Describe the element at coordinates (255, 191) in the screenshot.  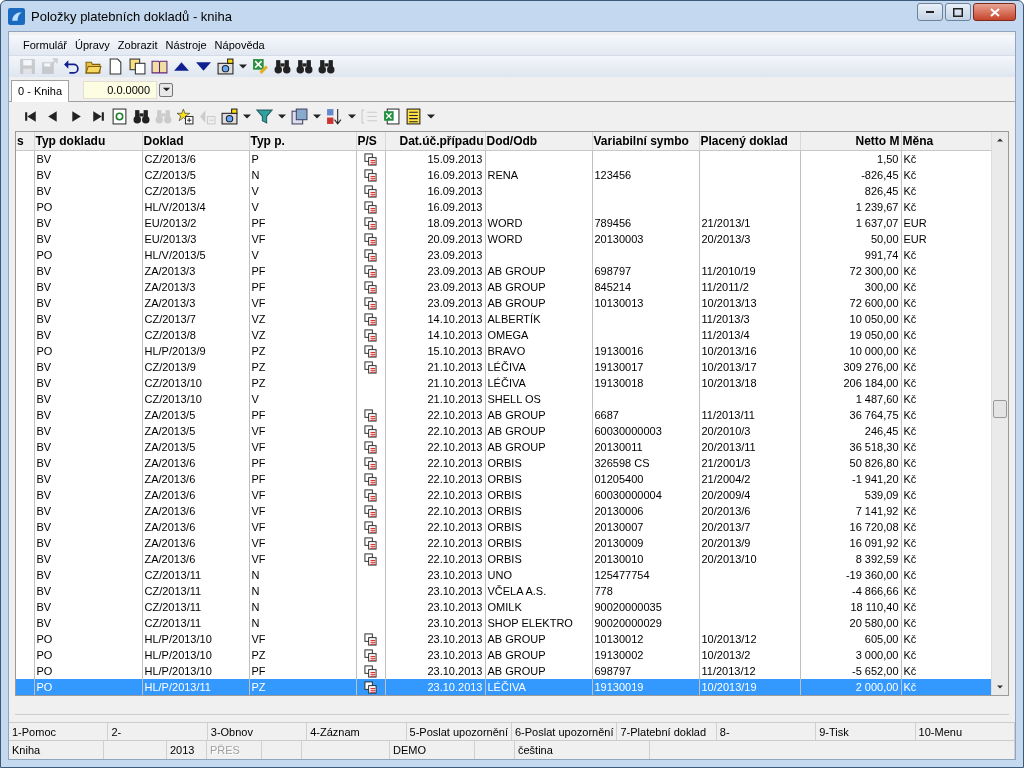
I see `table-cell: V` at that location.